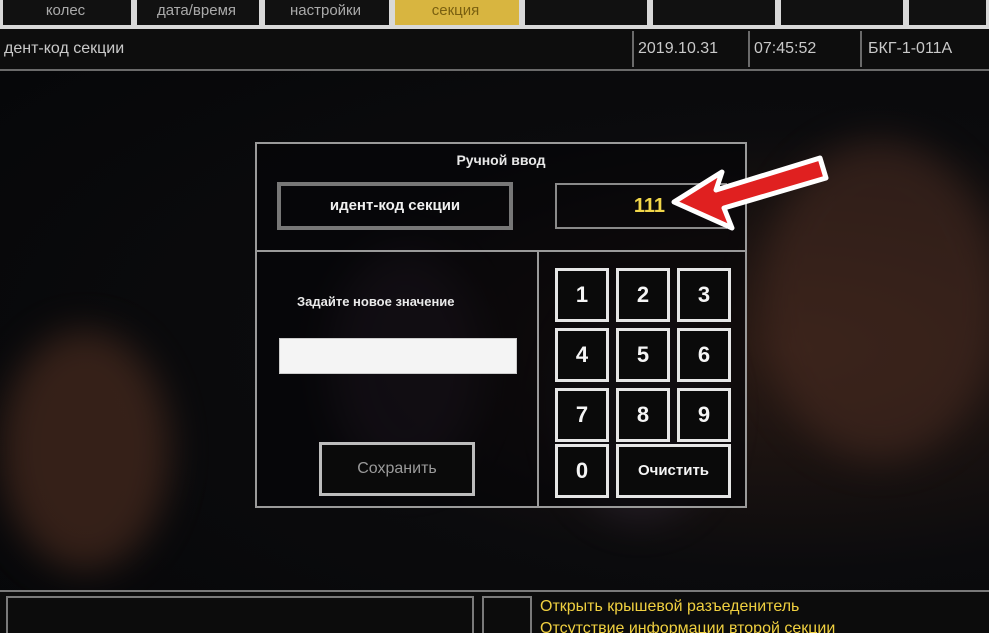  Describe the element at coordinates (376, 301) in the screenshot. I see `new-value-prompt: Задайте новое значение` at that location.